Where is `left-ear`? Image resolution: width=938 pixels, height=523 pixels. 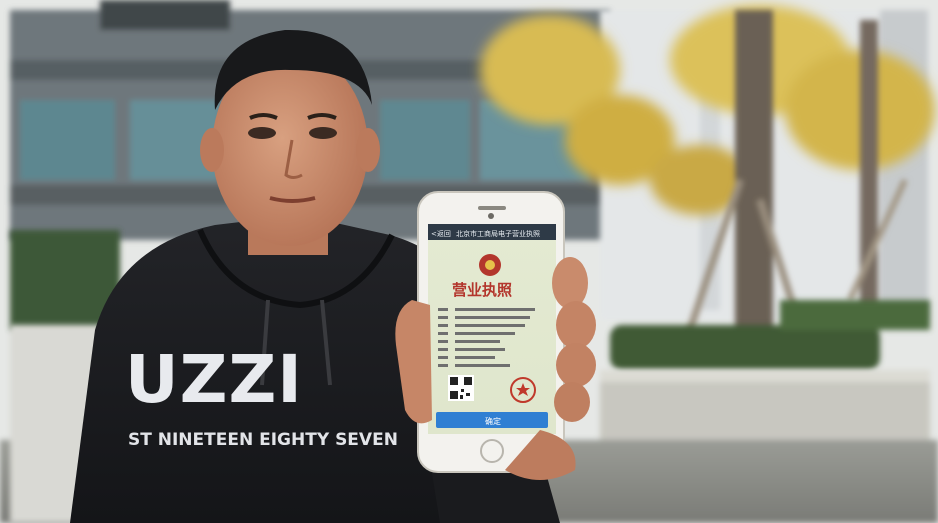
left-ear is located at coordinates (212, 150).